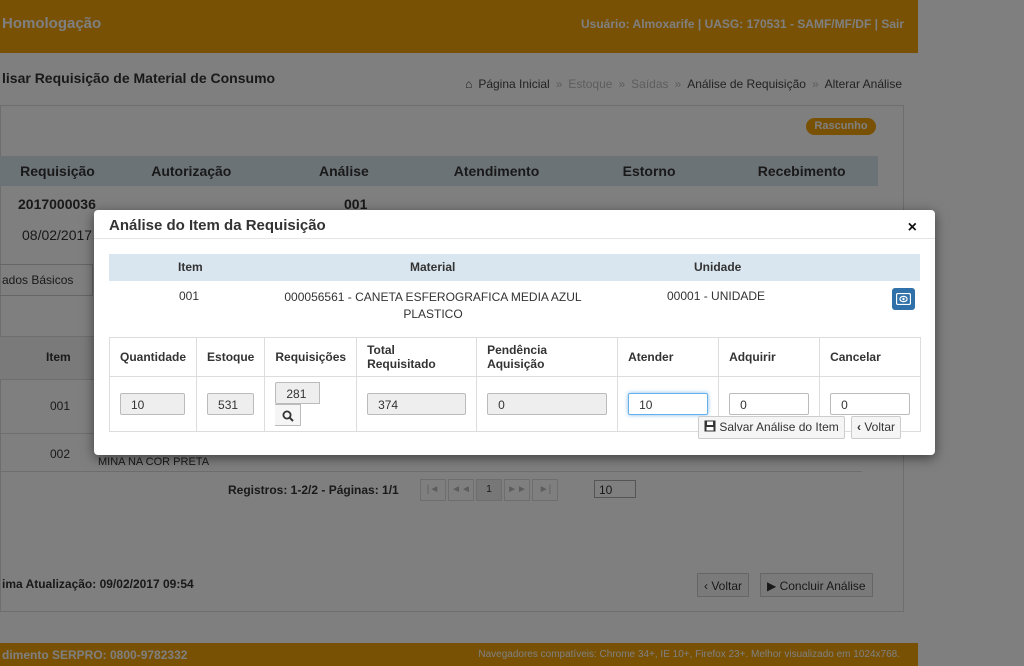 This screenshot has height=666, width=1024. I want to click on modal-divider, so click(514, 238).